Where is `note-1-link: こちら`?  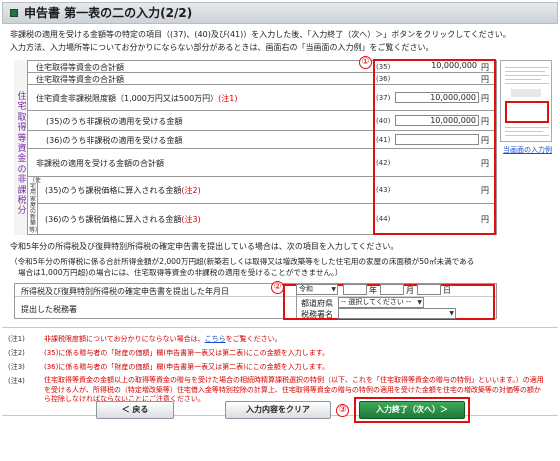
note-1-link: こちら is located at coordinates (215, 339).